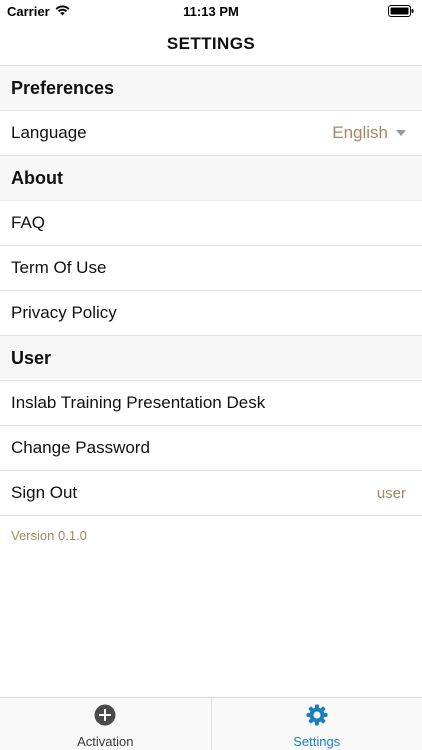 The height and width of the screenshot is (750, 422). I want to click on privacy-label: Privacy Policy, so click(64, 312).